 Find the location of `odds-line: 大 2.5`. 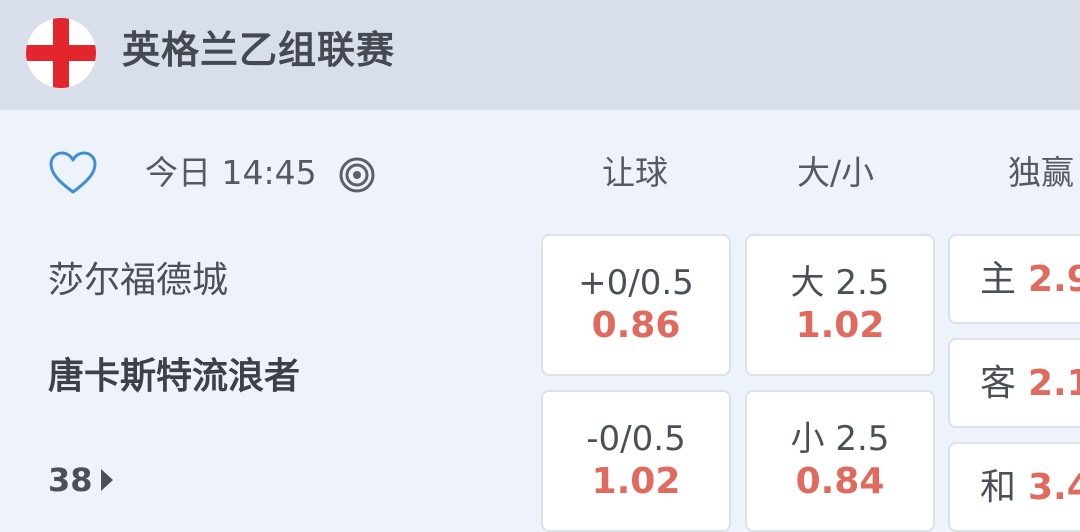

odds-line: 大 2.5 is located at coordinates (840, 283).